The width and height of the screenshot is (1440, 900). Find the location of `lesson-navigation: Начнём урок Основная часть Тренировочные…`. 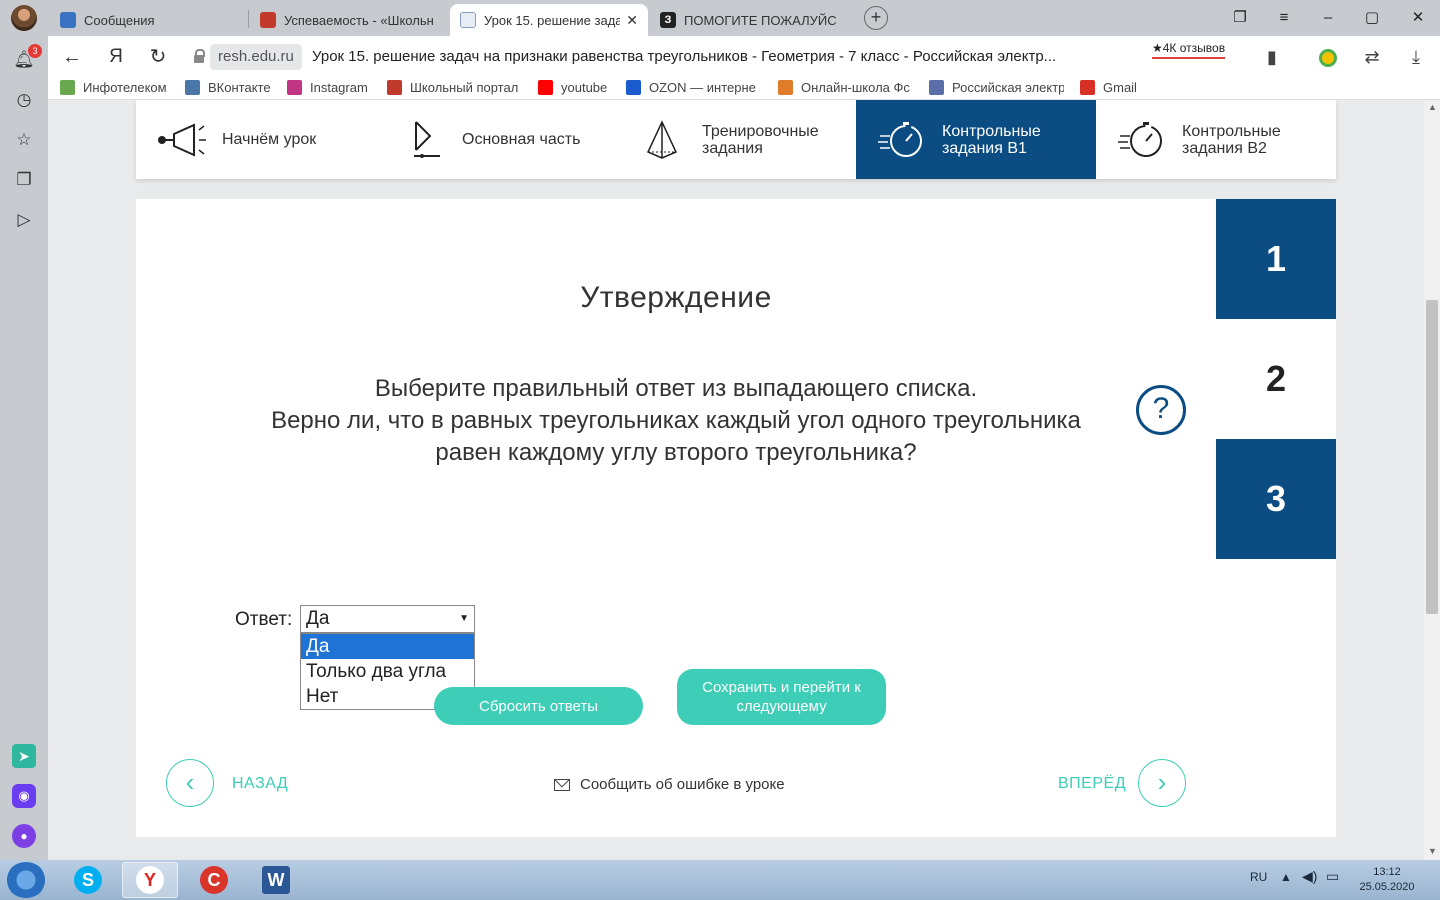

lesson-navigation: Начнём урок Основная часть Тренировочные… is located at coordinates (736, 139).